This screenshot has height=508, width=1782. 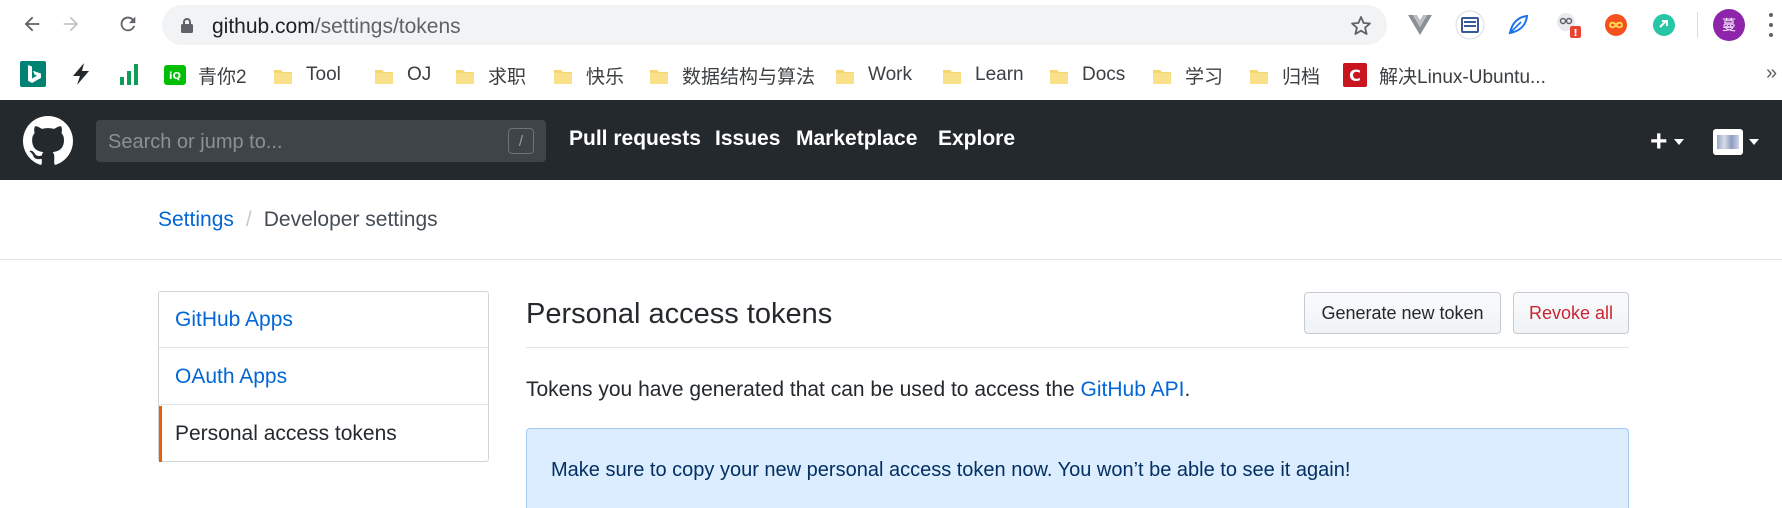 I want to click on create-new-dropdown: +, so click(x=1667, y=141).